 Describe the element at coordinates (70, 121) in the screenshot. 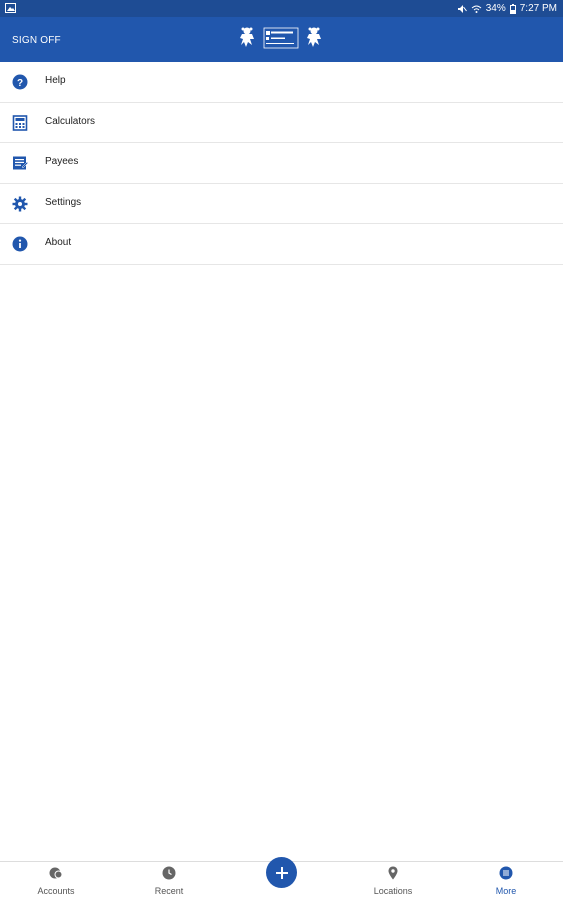

I see `menu-item-label: Calculators` at that location.